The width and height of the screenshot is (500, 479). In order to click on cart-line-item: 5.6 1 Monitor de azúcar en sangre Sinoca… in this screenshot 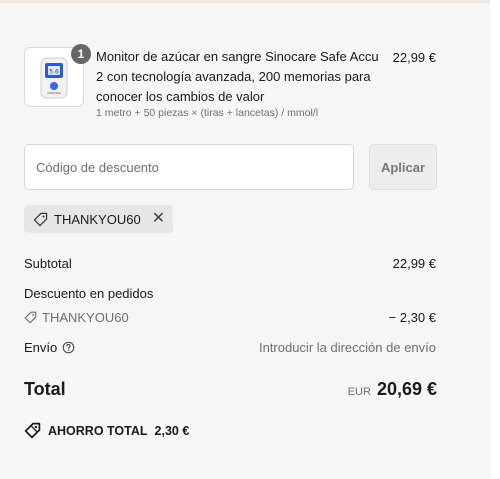, I will do `click(231, 84)`.